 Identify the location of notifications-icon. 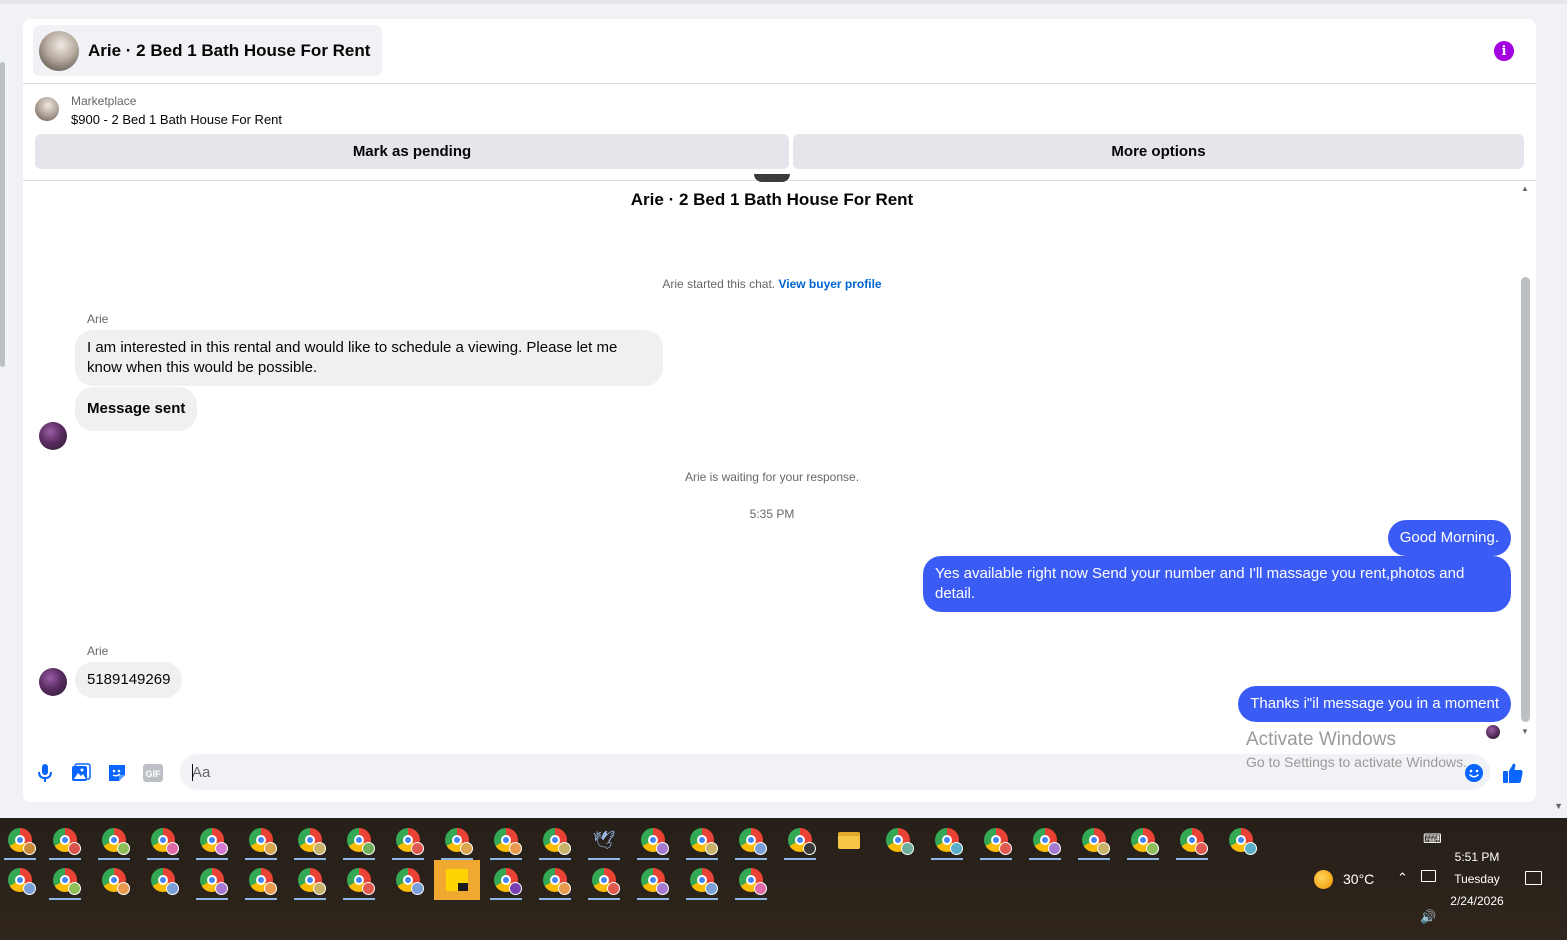
(1533, 878).